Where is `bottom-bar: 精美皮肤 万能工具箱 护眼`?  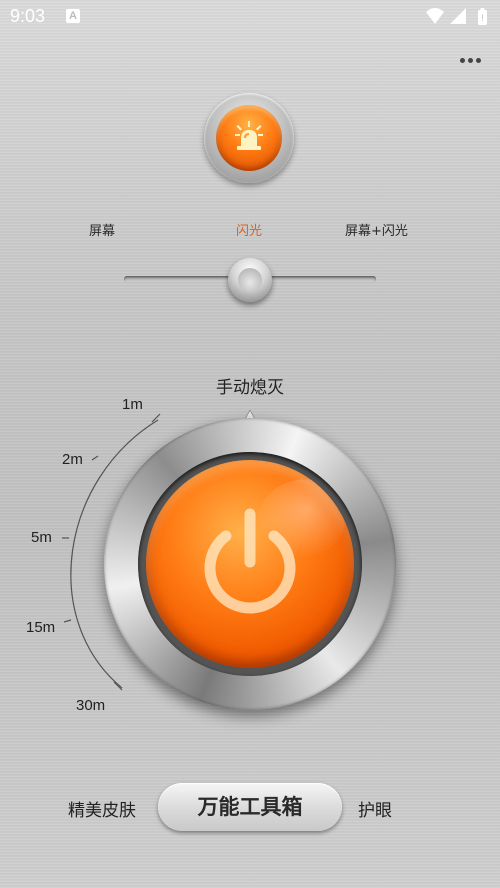 bottom-bar: 精美皮肤 万能工具箱 护眼 is located at coordinates (250, 808).